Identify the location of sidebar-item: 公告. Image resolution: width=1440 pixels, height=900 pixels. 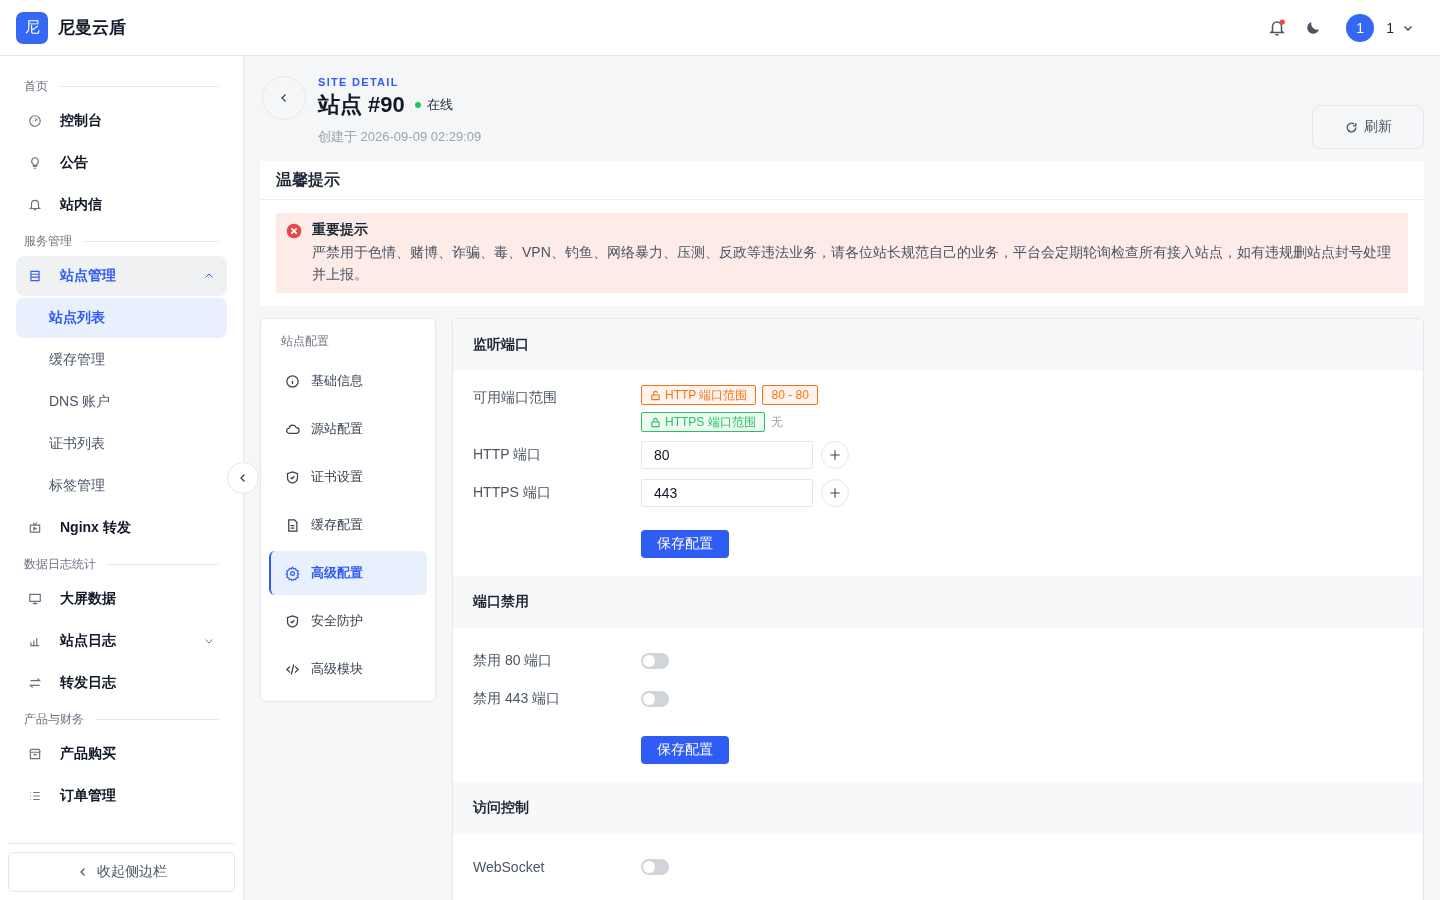
(121, 163).